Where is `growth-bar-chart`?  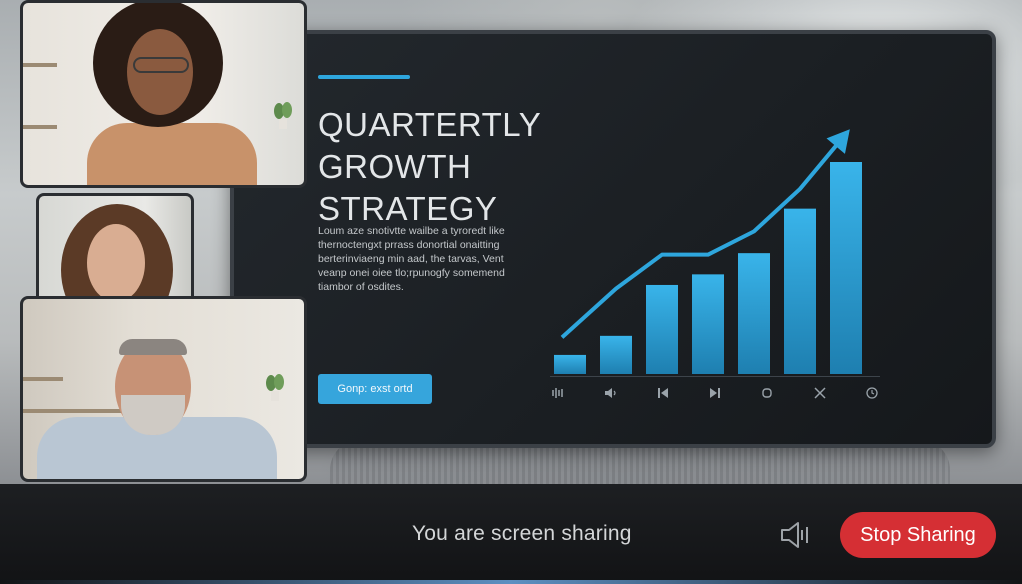 growth-bar-chart is located at coordinates (708, 251).